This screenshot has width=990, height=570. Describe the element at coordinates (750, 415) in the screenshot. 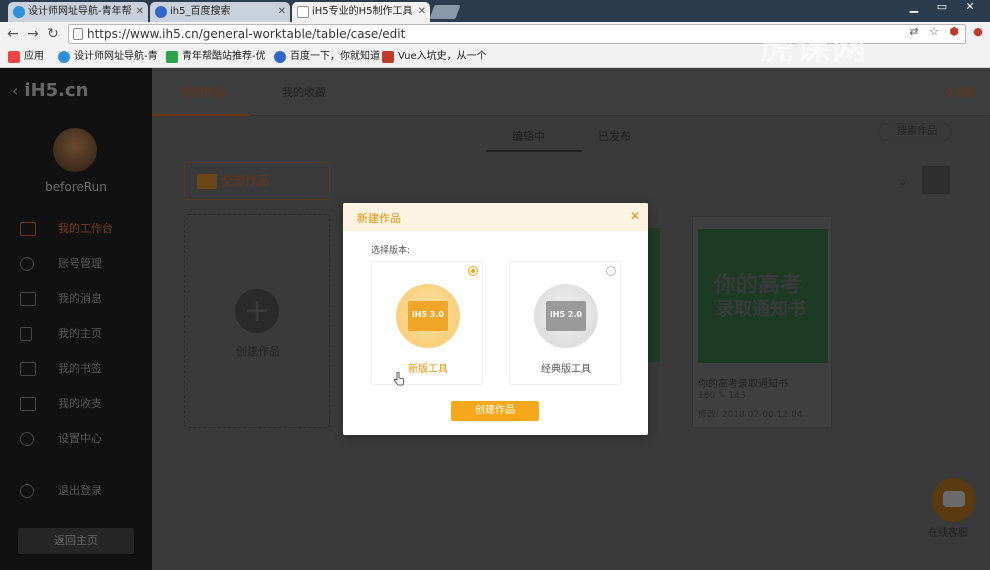

I see `work-date: 修改: 2018 07-00 12:04` at that location.